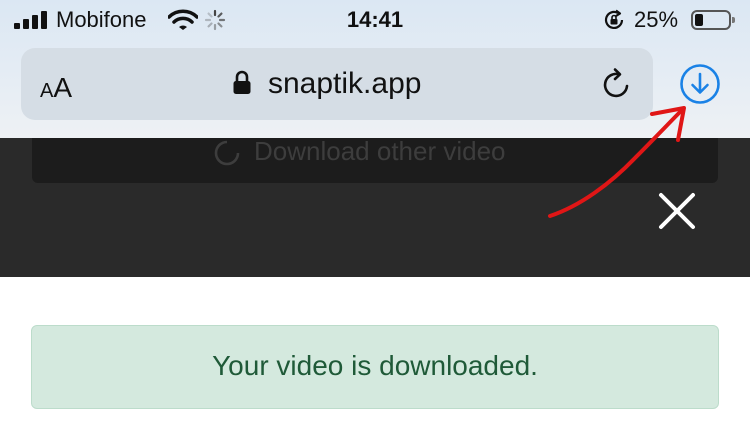  I want to click on download-other-video-label: Download other video, so click(380, 151).